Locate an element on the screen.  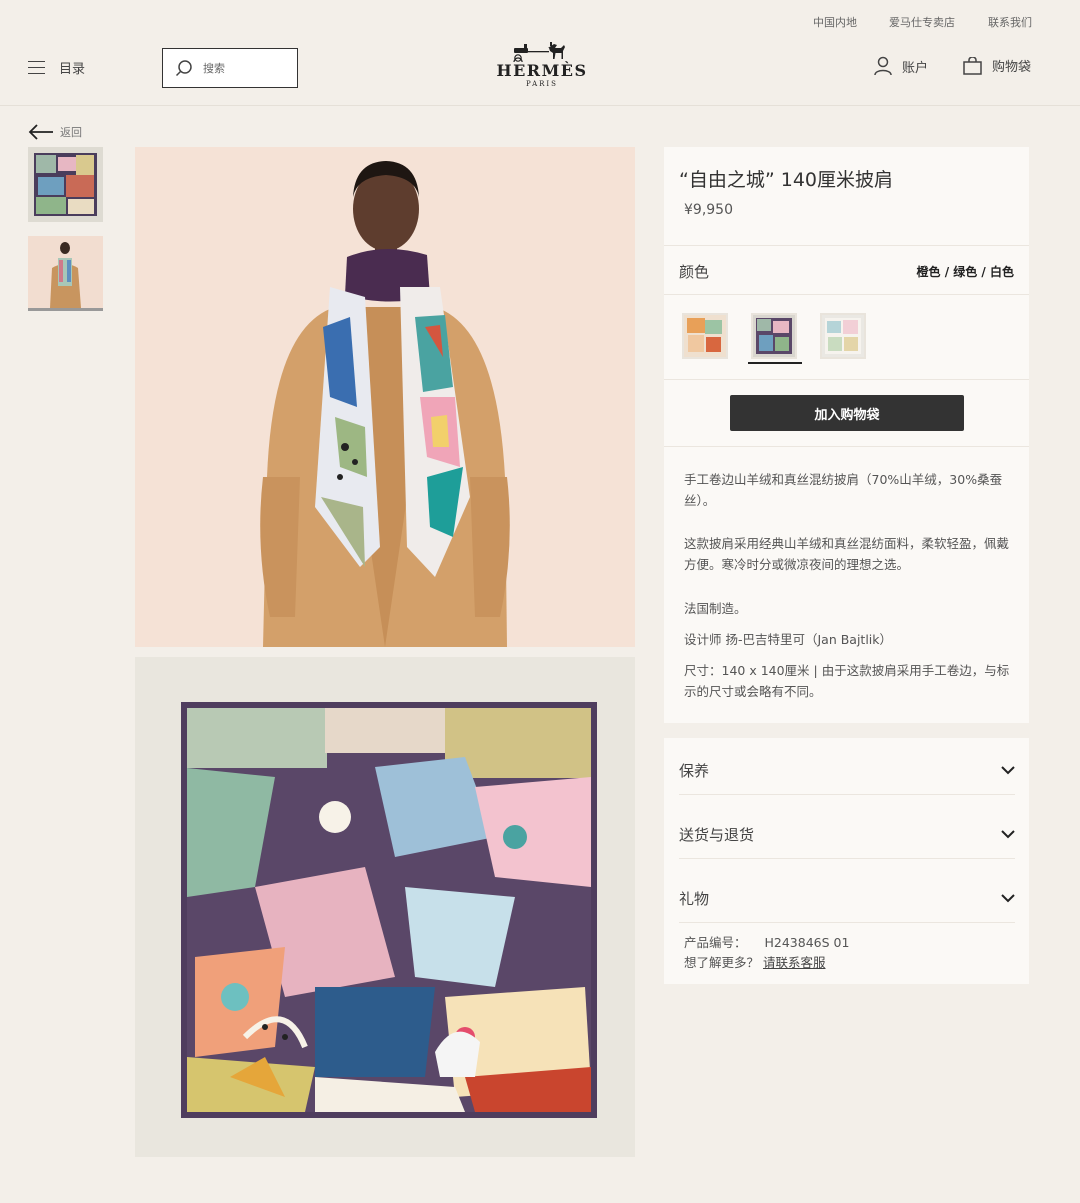
accordion-delivery: 送货与退货 is located at coordinates (847, 834).